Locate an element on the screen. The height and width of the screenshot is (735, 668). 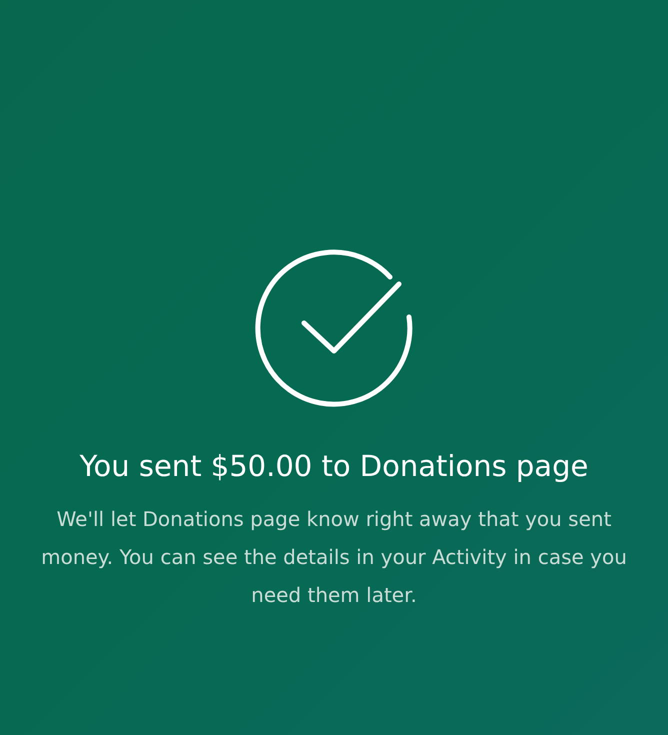
confirmation-title: You sent $50.00 to Donations page is located at coordinates (334, 466).